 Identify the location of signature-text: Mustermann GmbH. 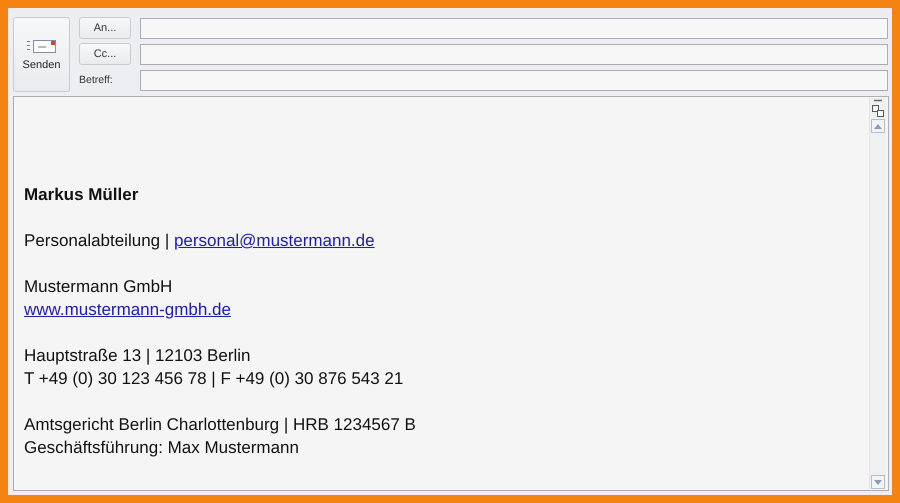
(98, 286).